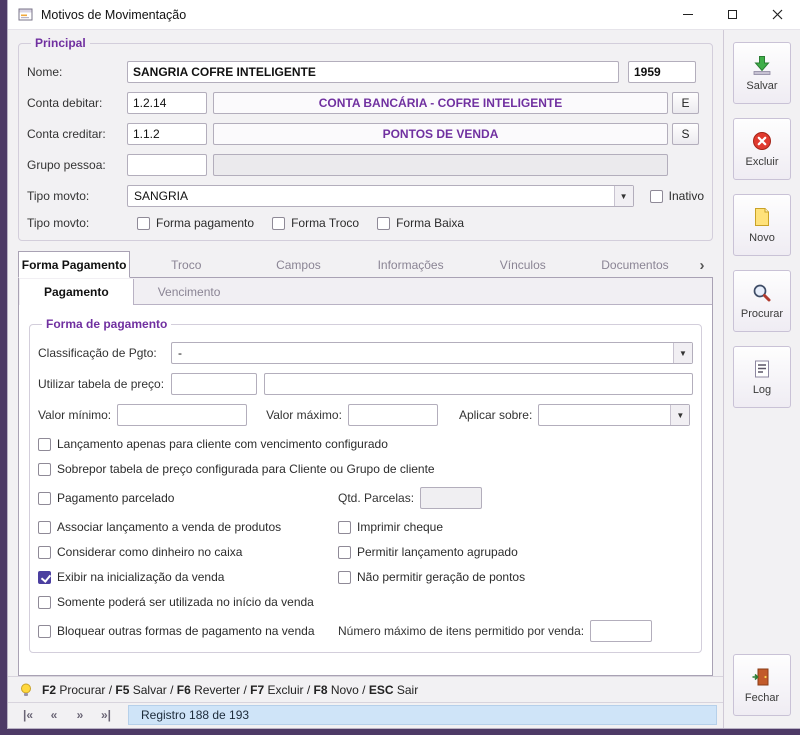 The height and width of the screenshot is (735, 800). What do you see at coordinates (430, 223) in the screenshot?
I see `forma-baixa-label: Forma Baixa` at bounding box center [430, 223].